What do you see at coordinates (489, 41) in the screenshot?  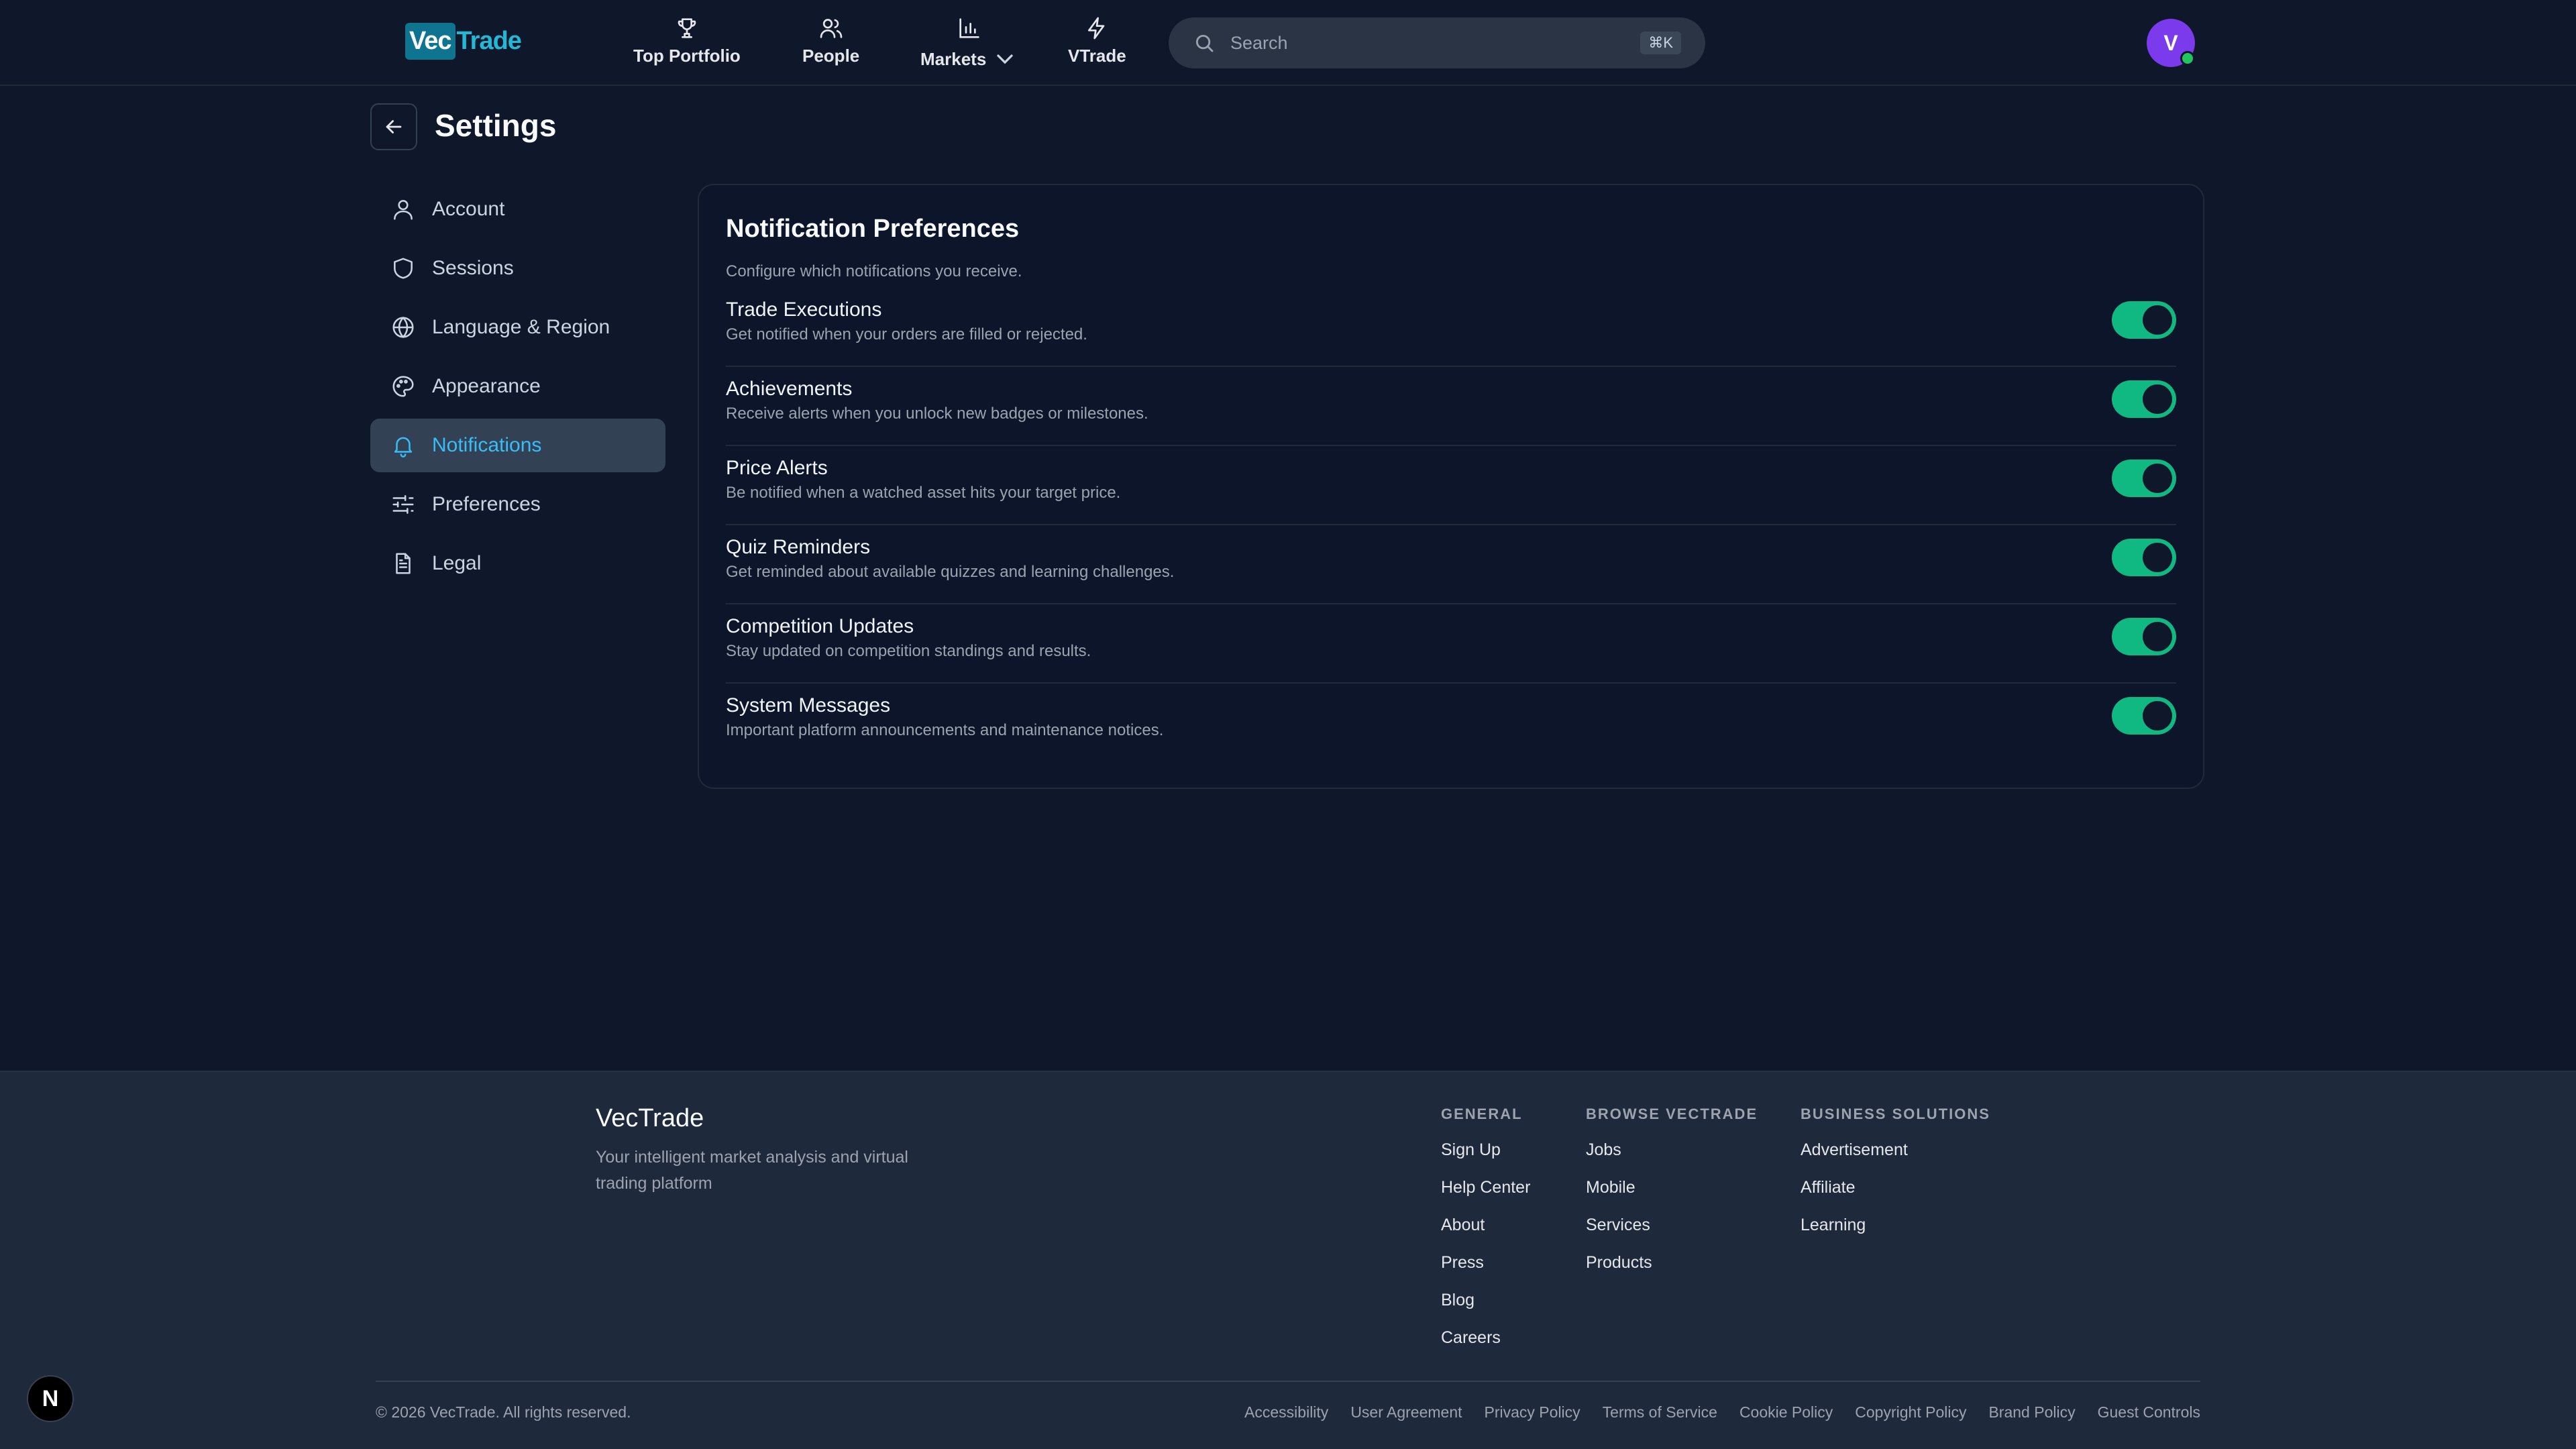 I see `logo-trade: Trade` at bounding box center [489, 41].